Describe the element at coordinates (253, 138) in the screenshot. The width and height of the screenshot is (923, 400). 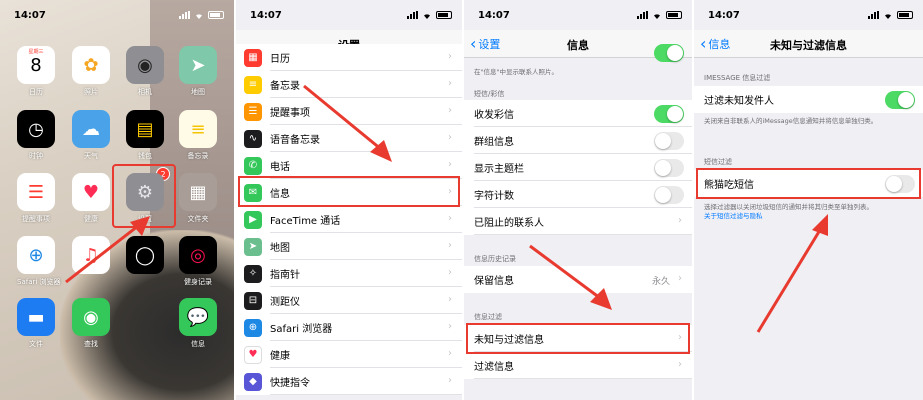
I see `settings-row-icon: ∿` at that location.